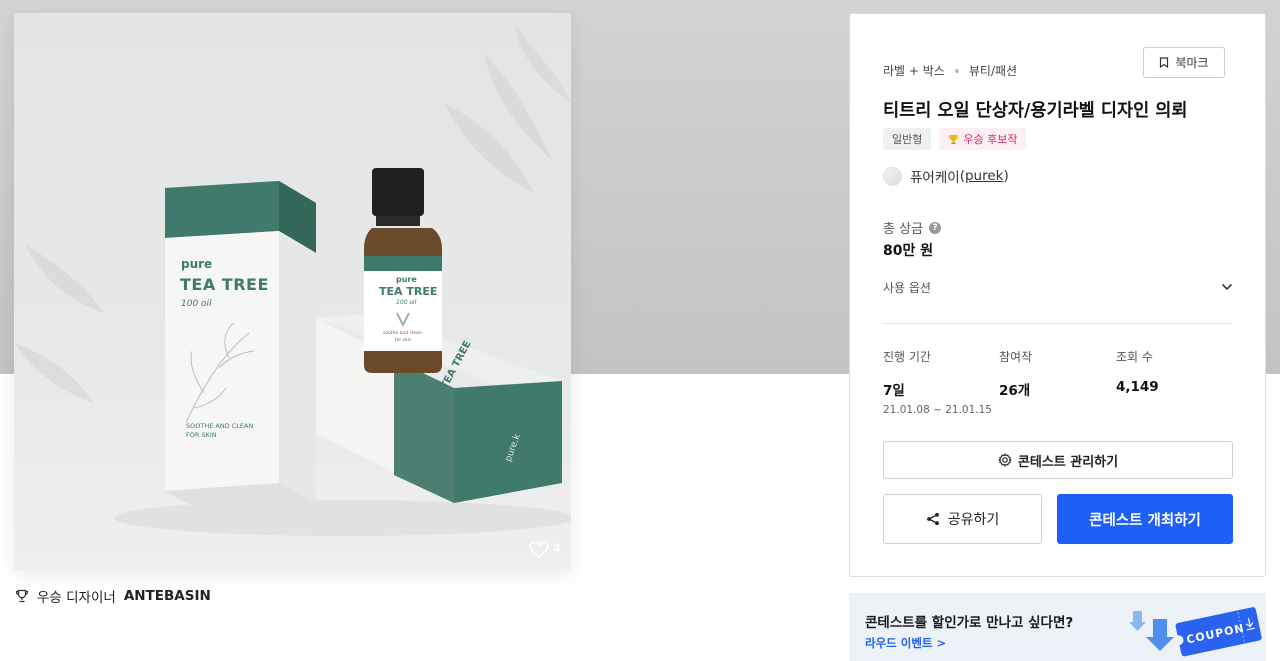 The height and width of the screenshot is (661, 1280). Describe the element at coordinates (907, 139) in the screenshot. I see `tag-general: 일반형` at that location.